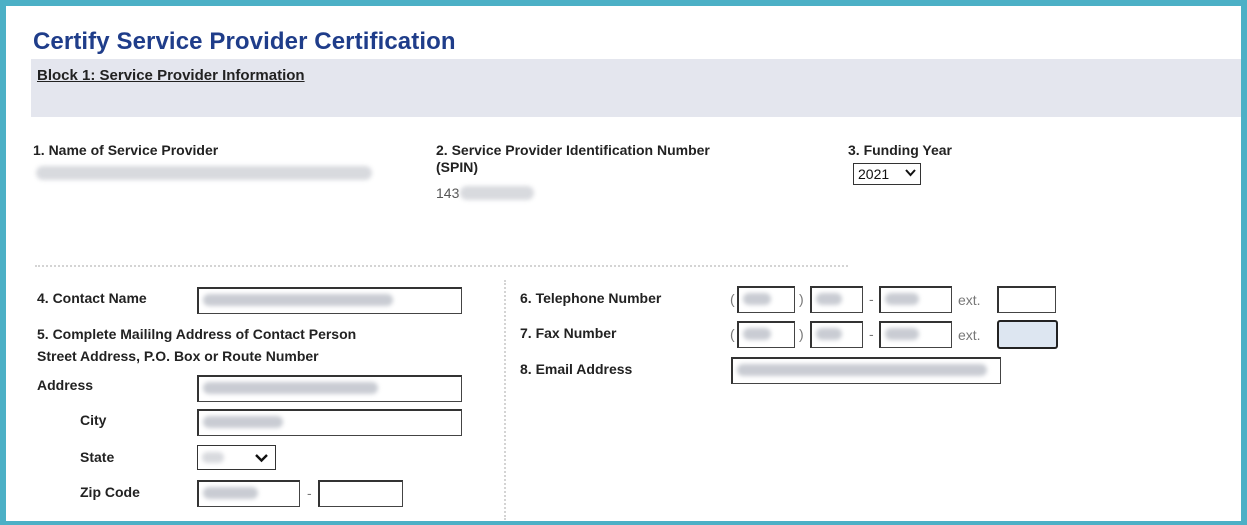 The width and height of the screenshot is (1247, 525). I want to click on contact-name-input, so click(329, 300).